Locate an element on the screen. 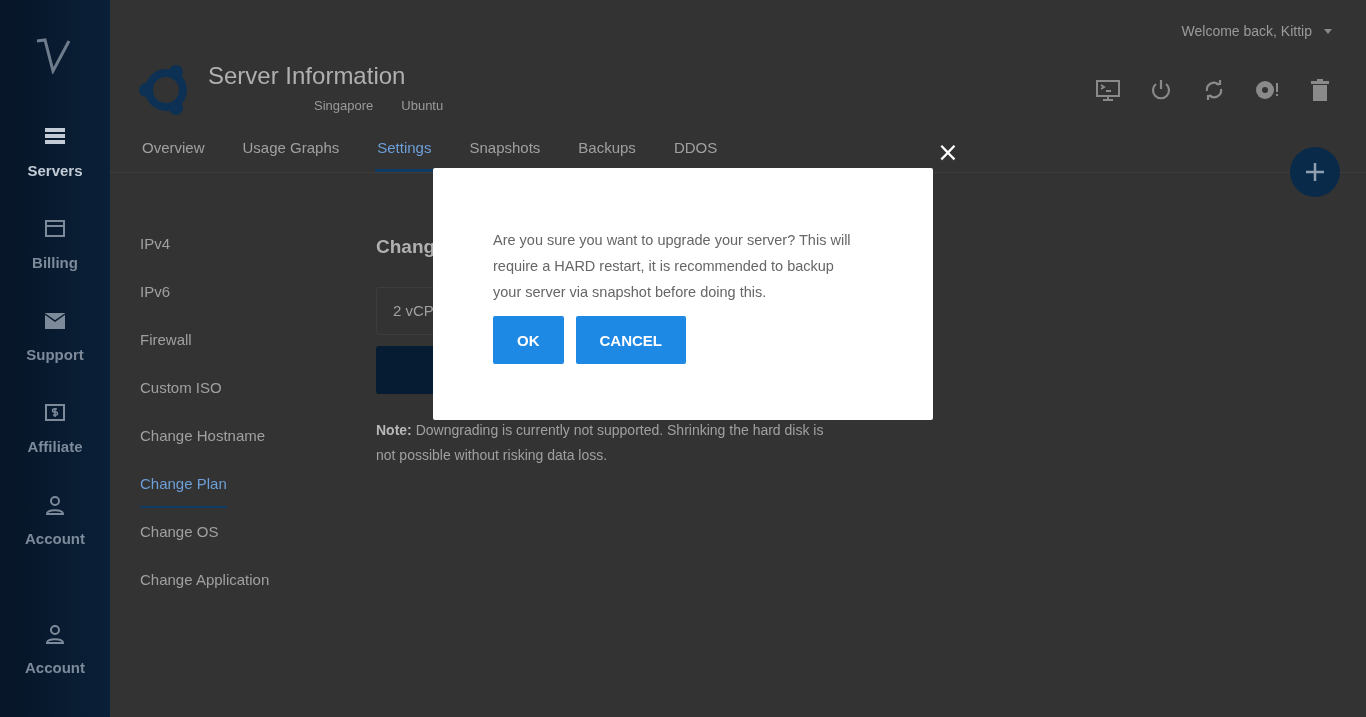 The height and width of the screenshot is (717, 1366). tab: Snapshots is located at coordinates (505, 148).